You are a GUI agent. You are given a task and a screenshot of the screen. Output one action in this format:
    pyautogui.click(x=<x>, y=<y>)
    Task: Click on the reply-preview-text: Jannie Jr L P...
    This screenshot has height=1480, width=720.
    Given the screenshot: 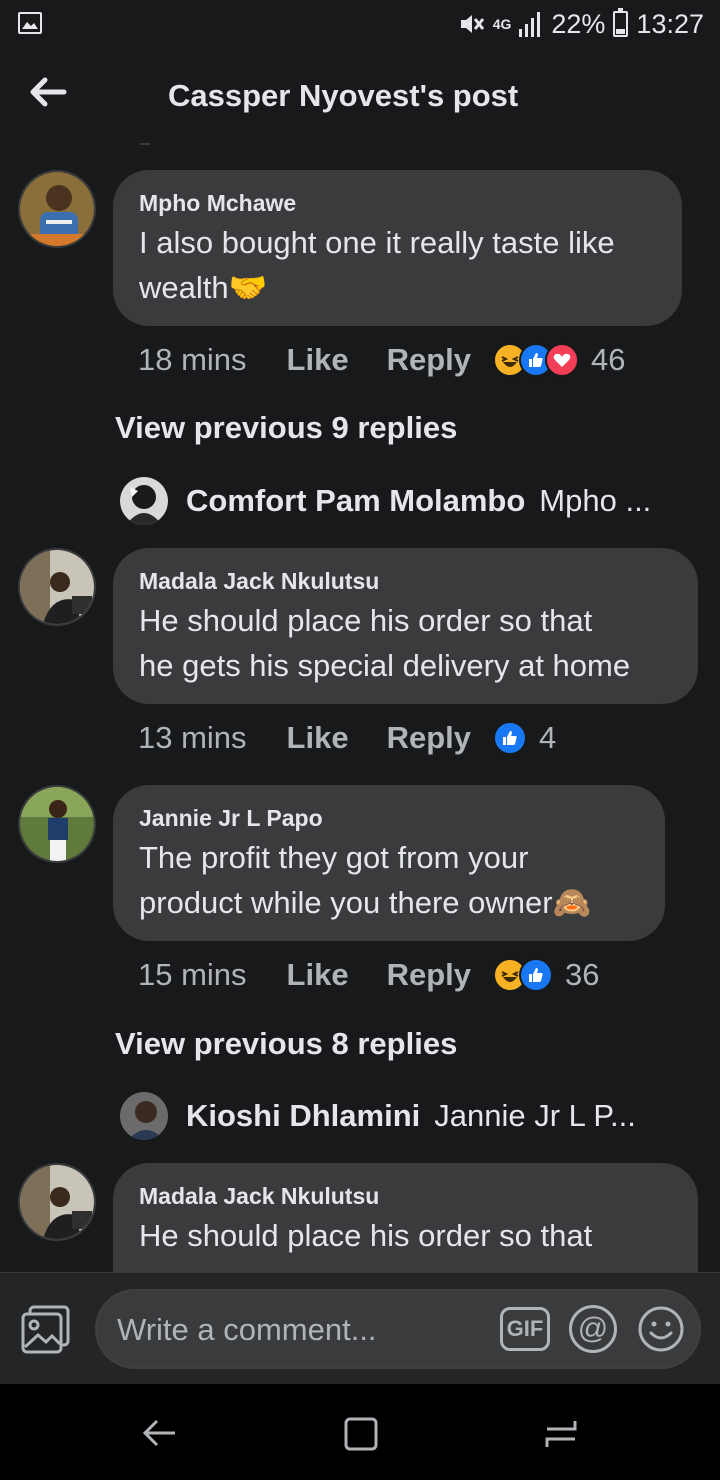 What is the action you would take?
    pyautogui.click(x=535, y=1115)
    